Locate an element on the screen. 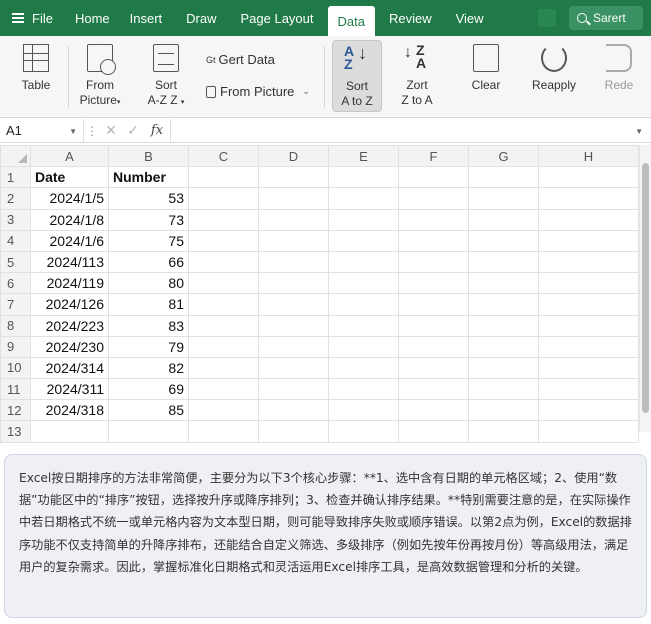 This screenshot has height=624, width=651. formula-input is located at coordinates (410, 130).